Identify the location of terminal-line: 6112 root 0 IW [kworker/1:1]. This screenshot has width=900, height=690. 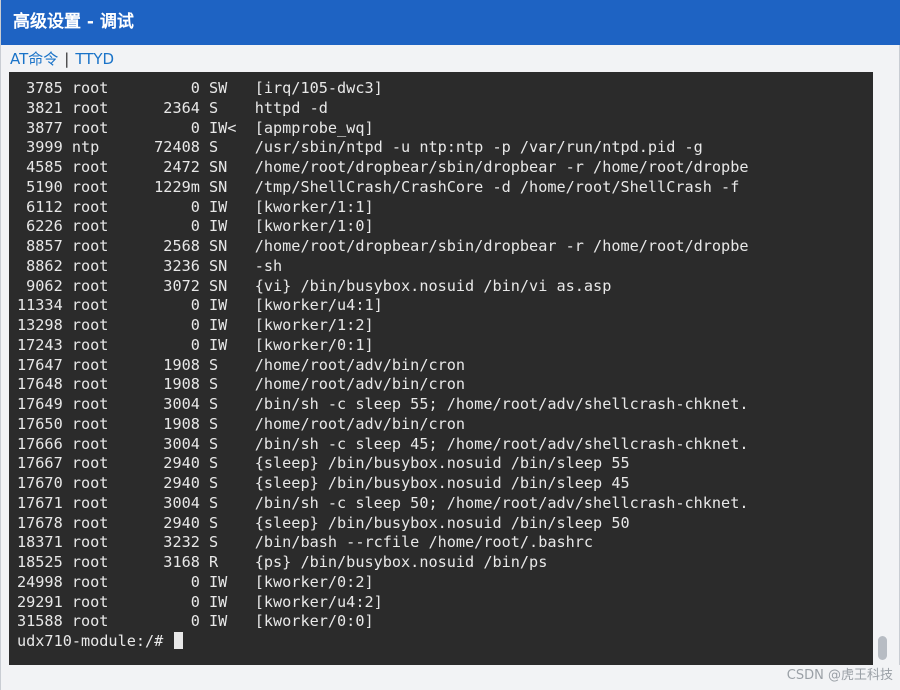
(195, 206).